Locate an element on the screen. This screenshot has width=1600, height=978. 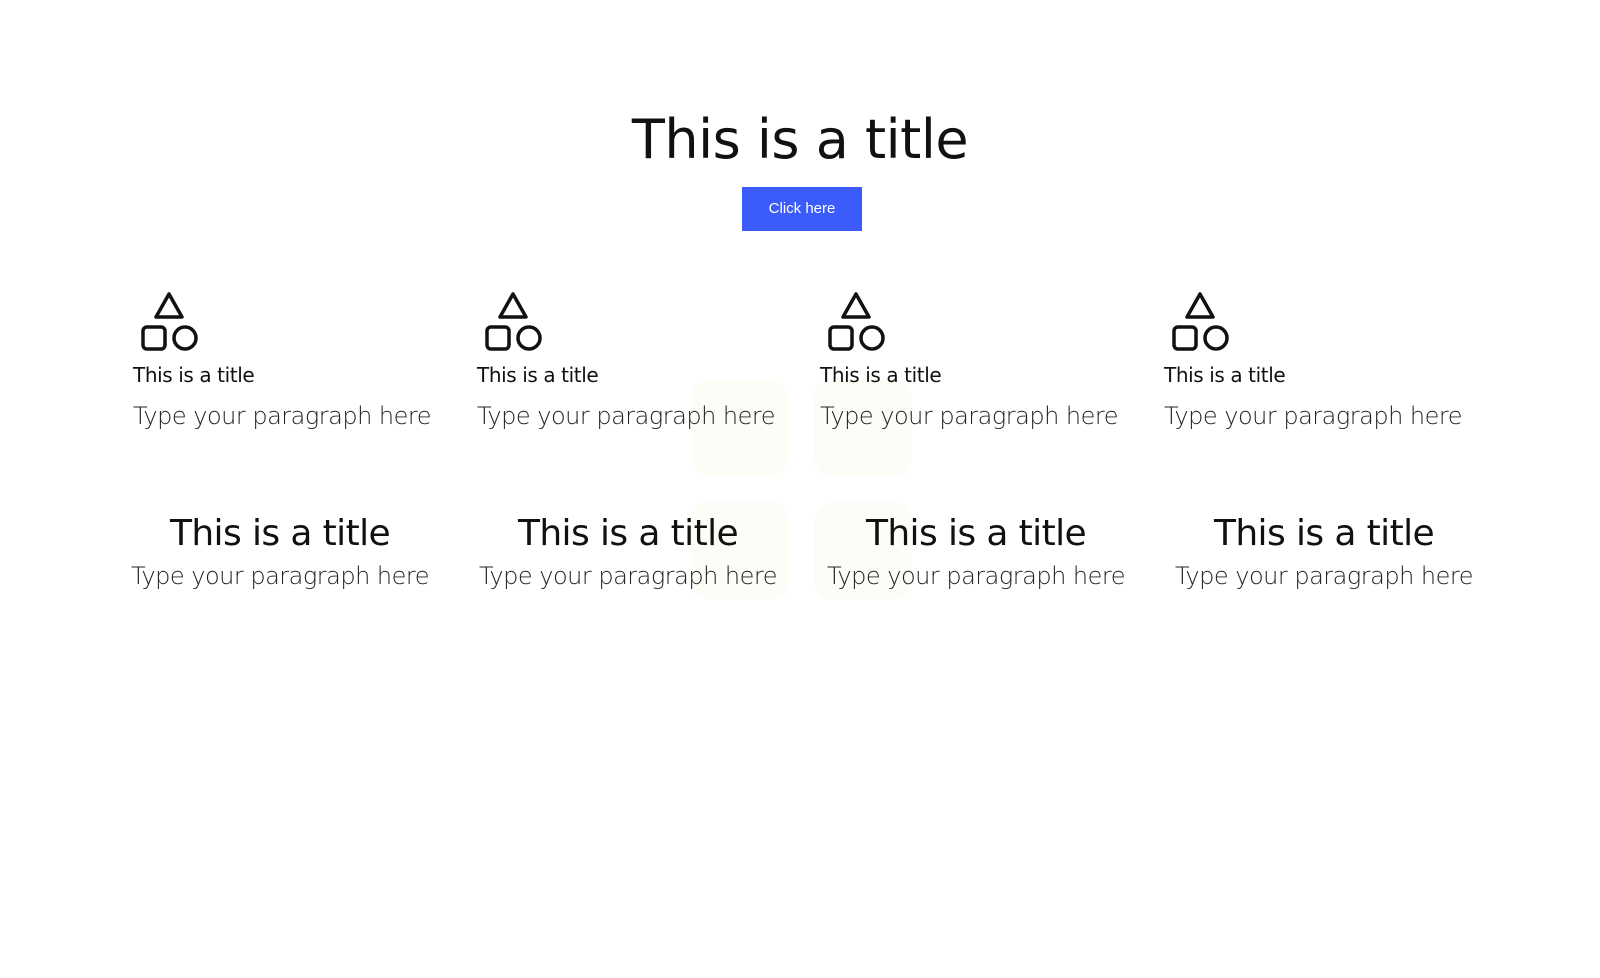
click-here-button: Click here is located at coordinates (802, 209).